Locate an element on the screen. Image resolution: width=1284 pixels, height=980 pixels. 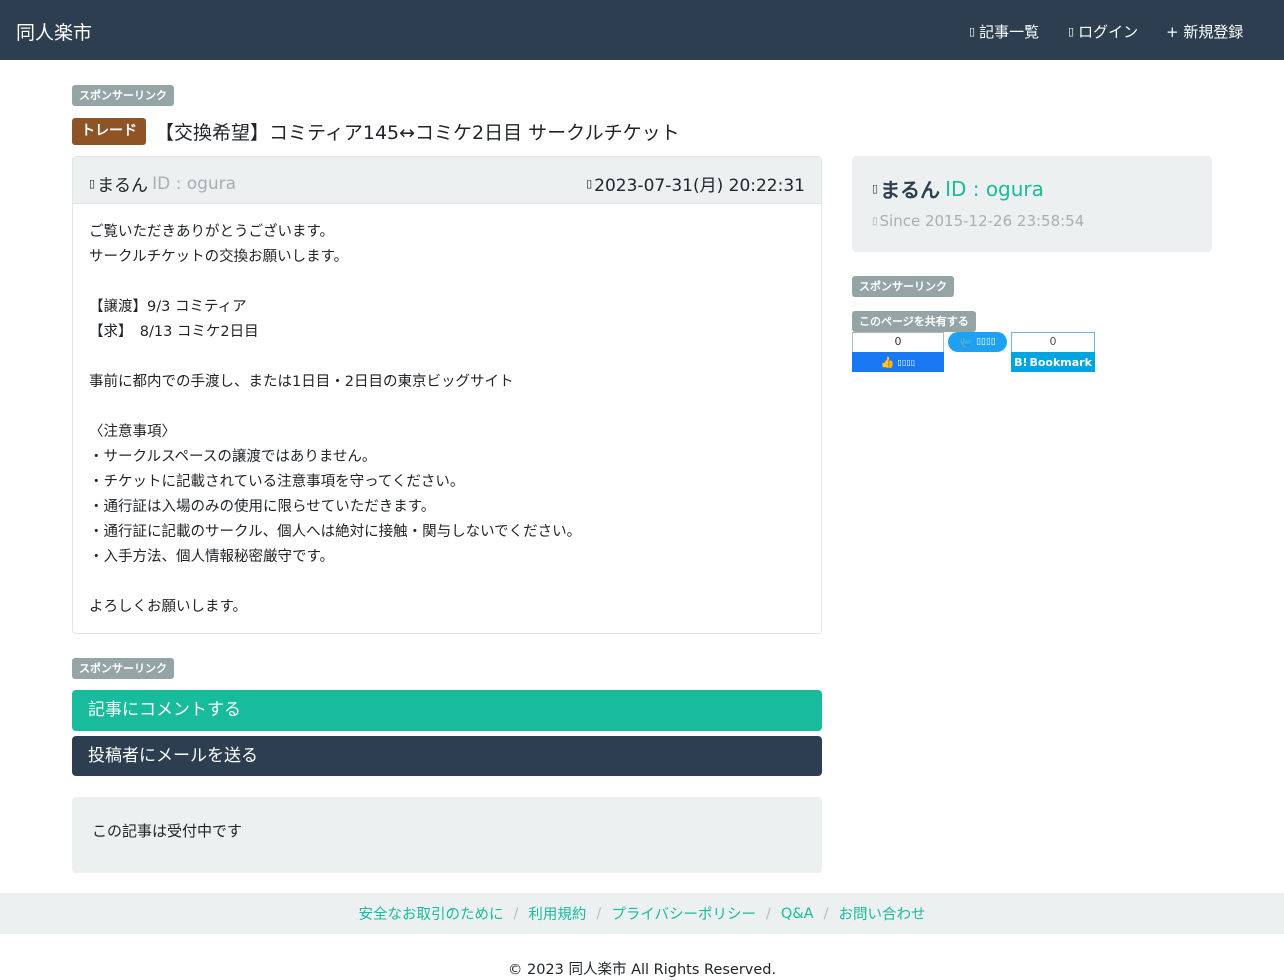
footer-links: 安全なお取引のために / 利用規約 / プライバシーポリシー / Q&A / お問い合わせ is located at coordinates (642, 913).